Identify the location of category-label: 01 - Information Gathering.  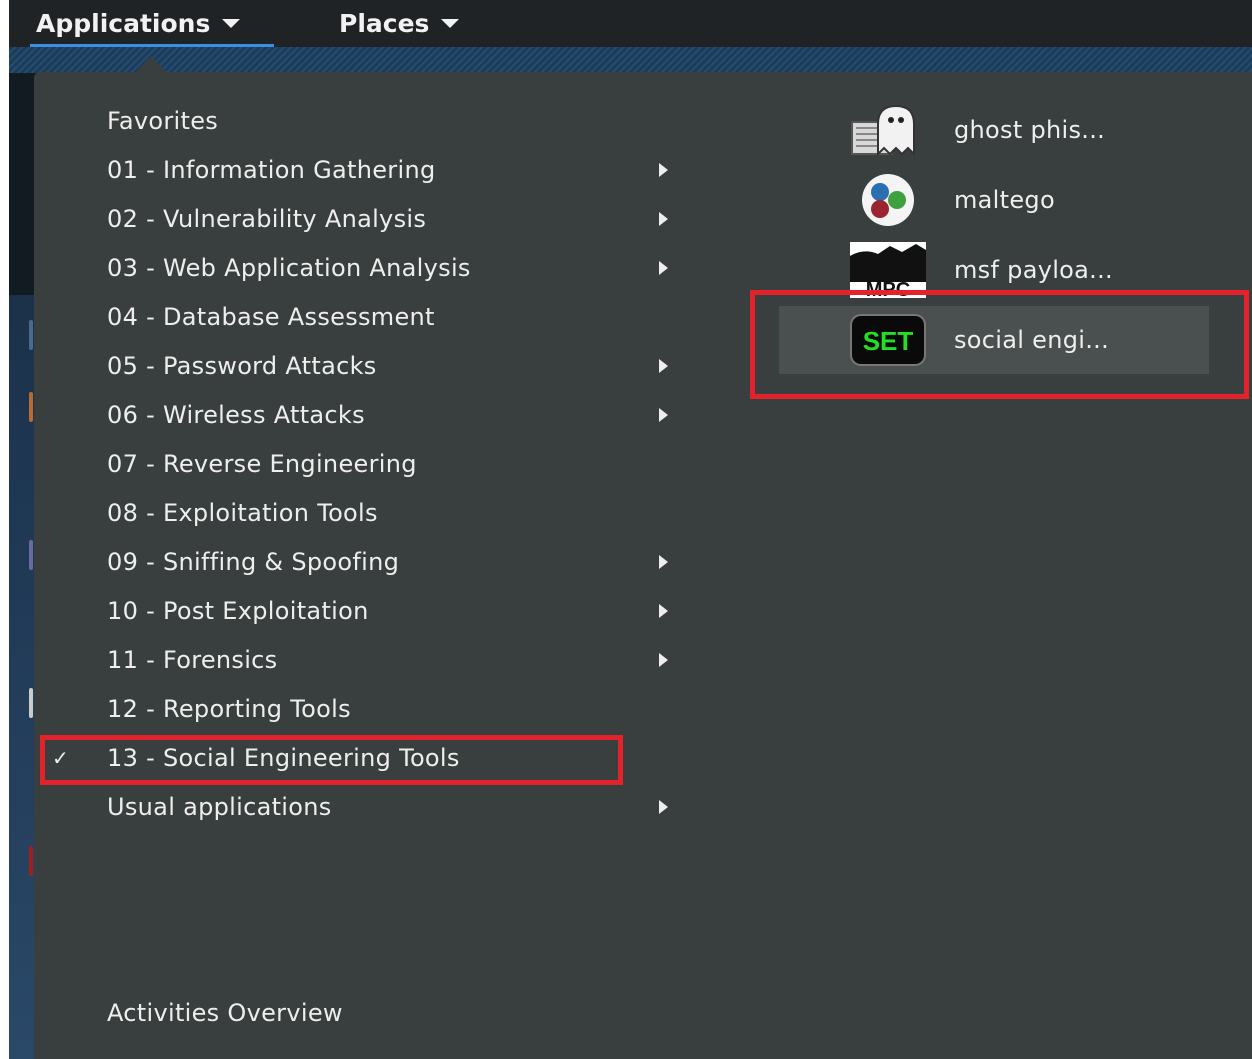
(271, 170).